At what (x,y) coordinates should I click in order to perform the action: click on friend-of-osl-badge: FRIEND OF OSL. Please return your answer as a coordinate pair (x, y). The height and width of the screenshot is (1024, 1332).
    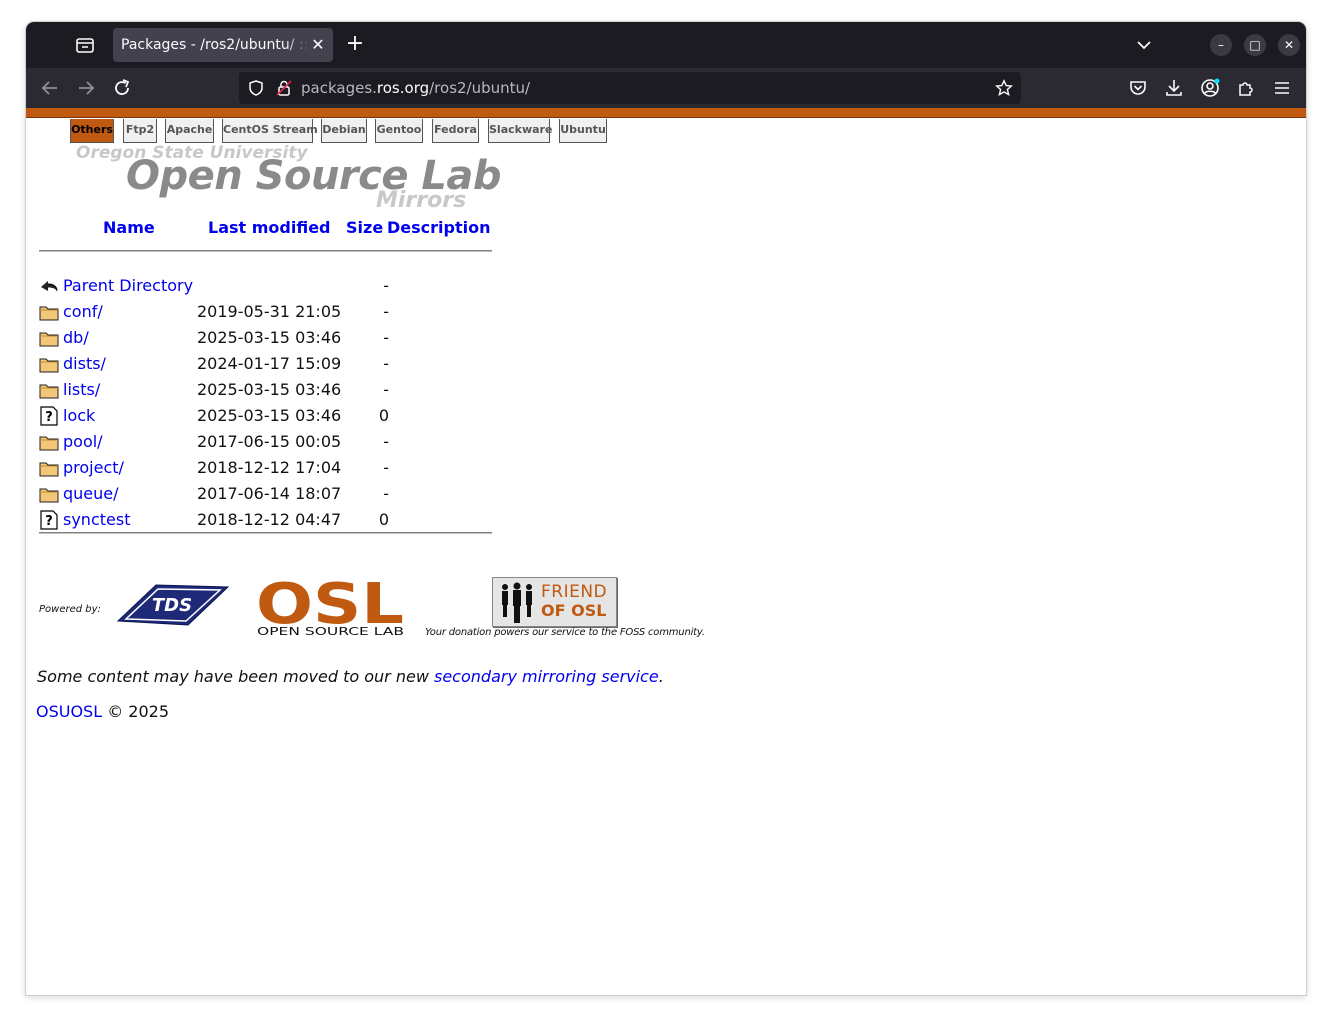
    Looking at the image, I should click on (554, 602).